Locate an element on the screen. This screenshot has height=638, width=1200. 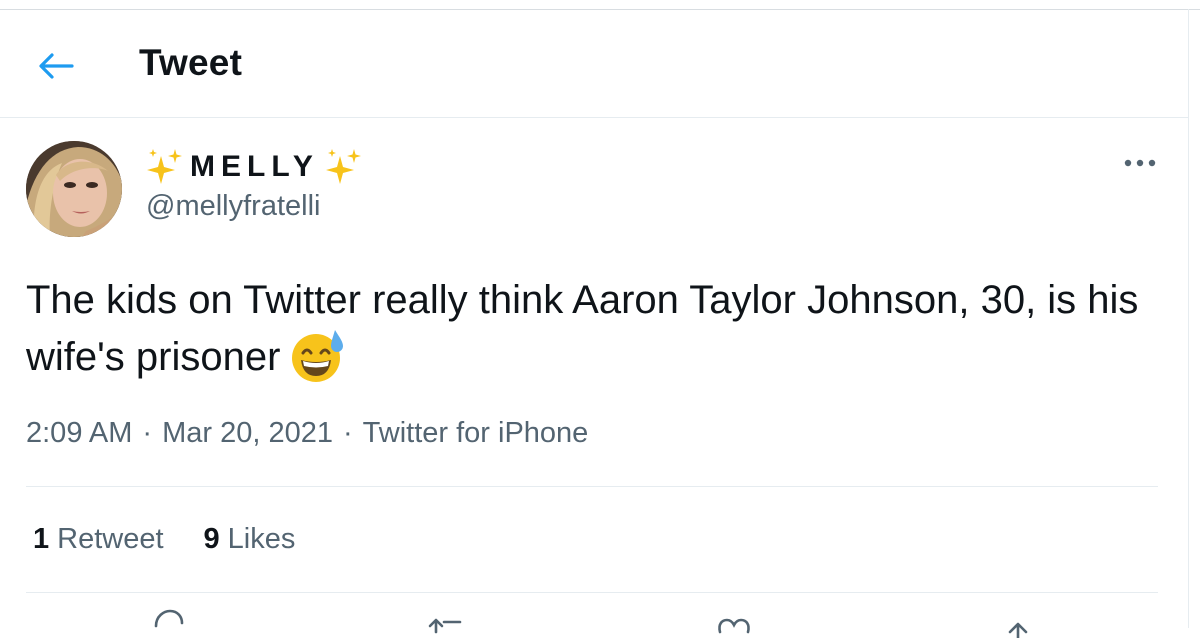
grinning-face-with-sweat-icon is located at coordinates (318, 356).